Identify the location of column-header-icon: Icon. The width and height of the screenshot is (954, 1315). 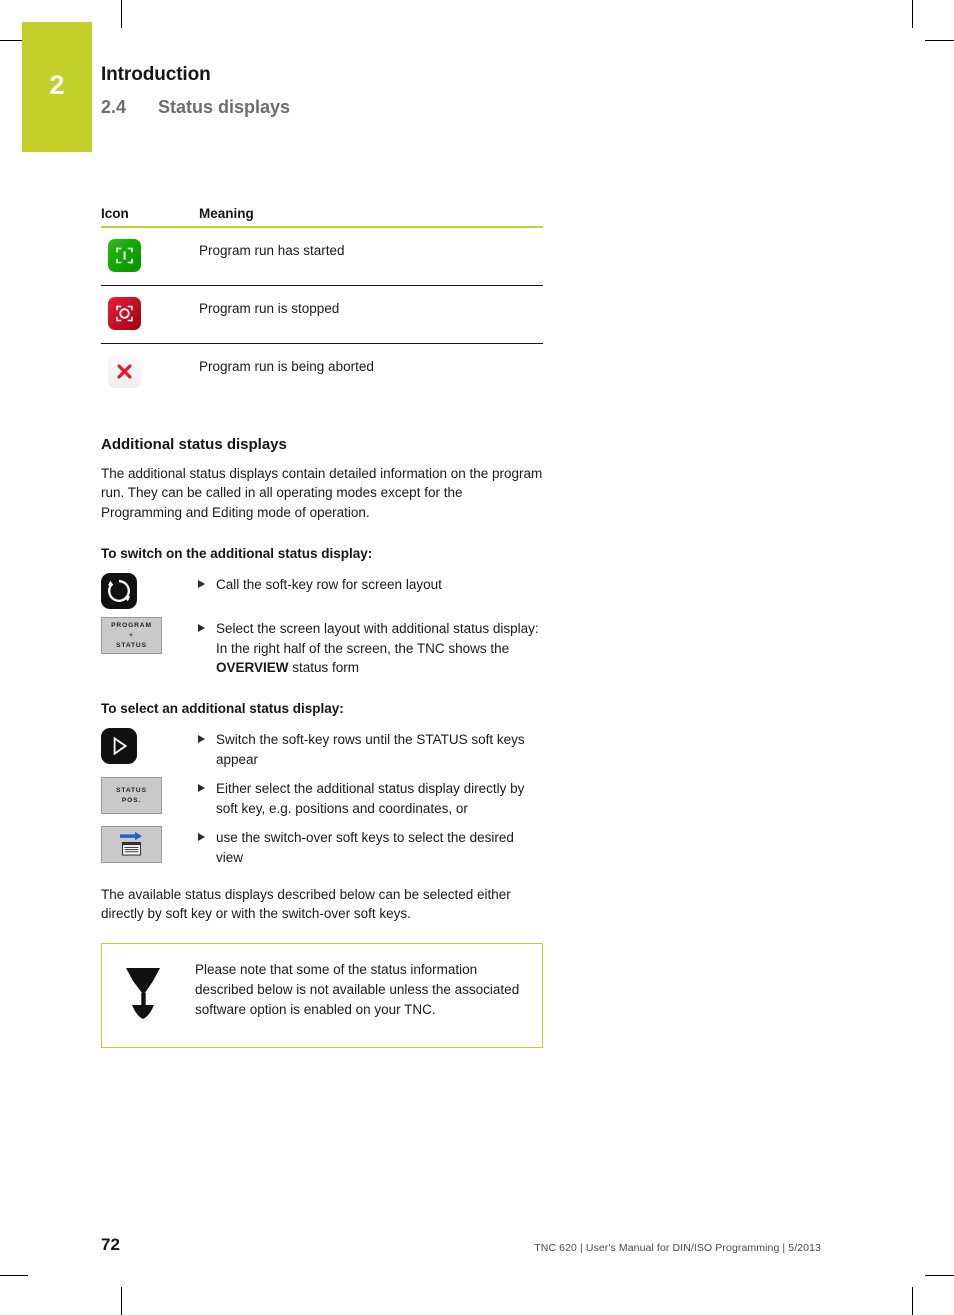
(150, 217).